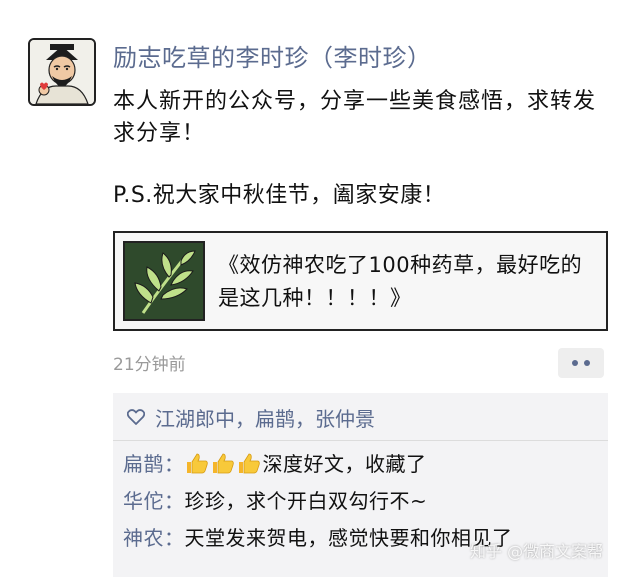  I want to click on avatar, so click(62, 72).